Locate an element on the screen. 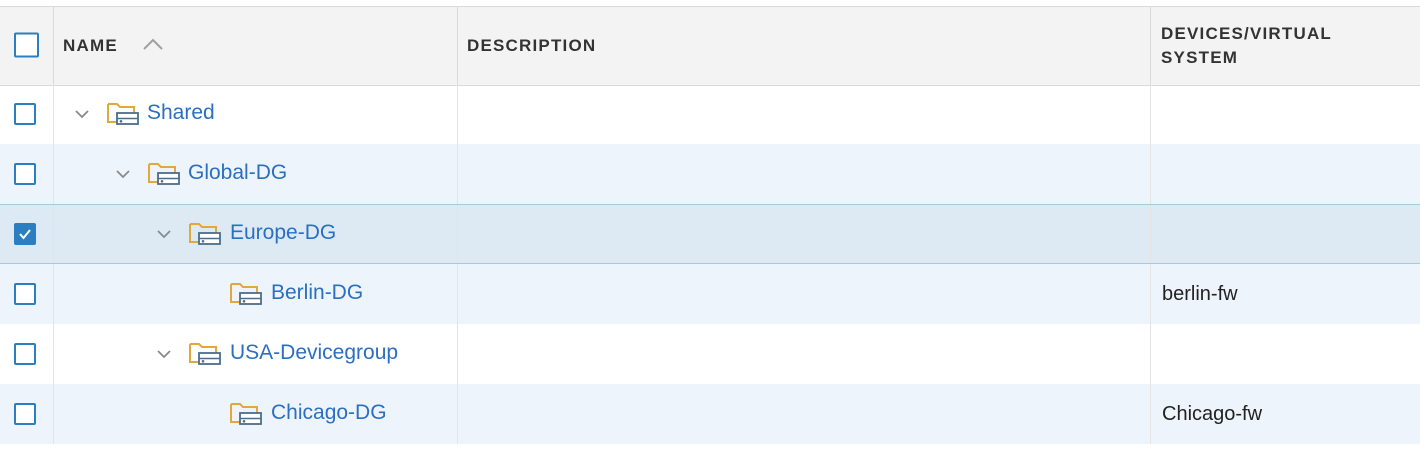  device-group-link: Global-DG is located at coordinates (237, 173).